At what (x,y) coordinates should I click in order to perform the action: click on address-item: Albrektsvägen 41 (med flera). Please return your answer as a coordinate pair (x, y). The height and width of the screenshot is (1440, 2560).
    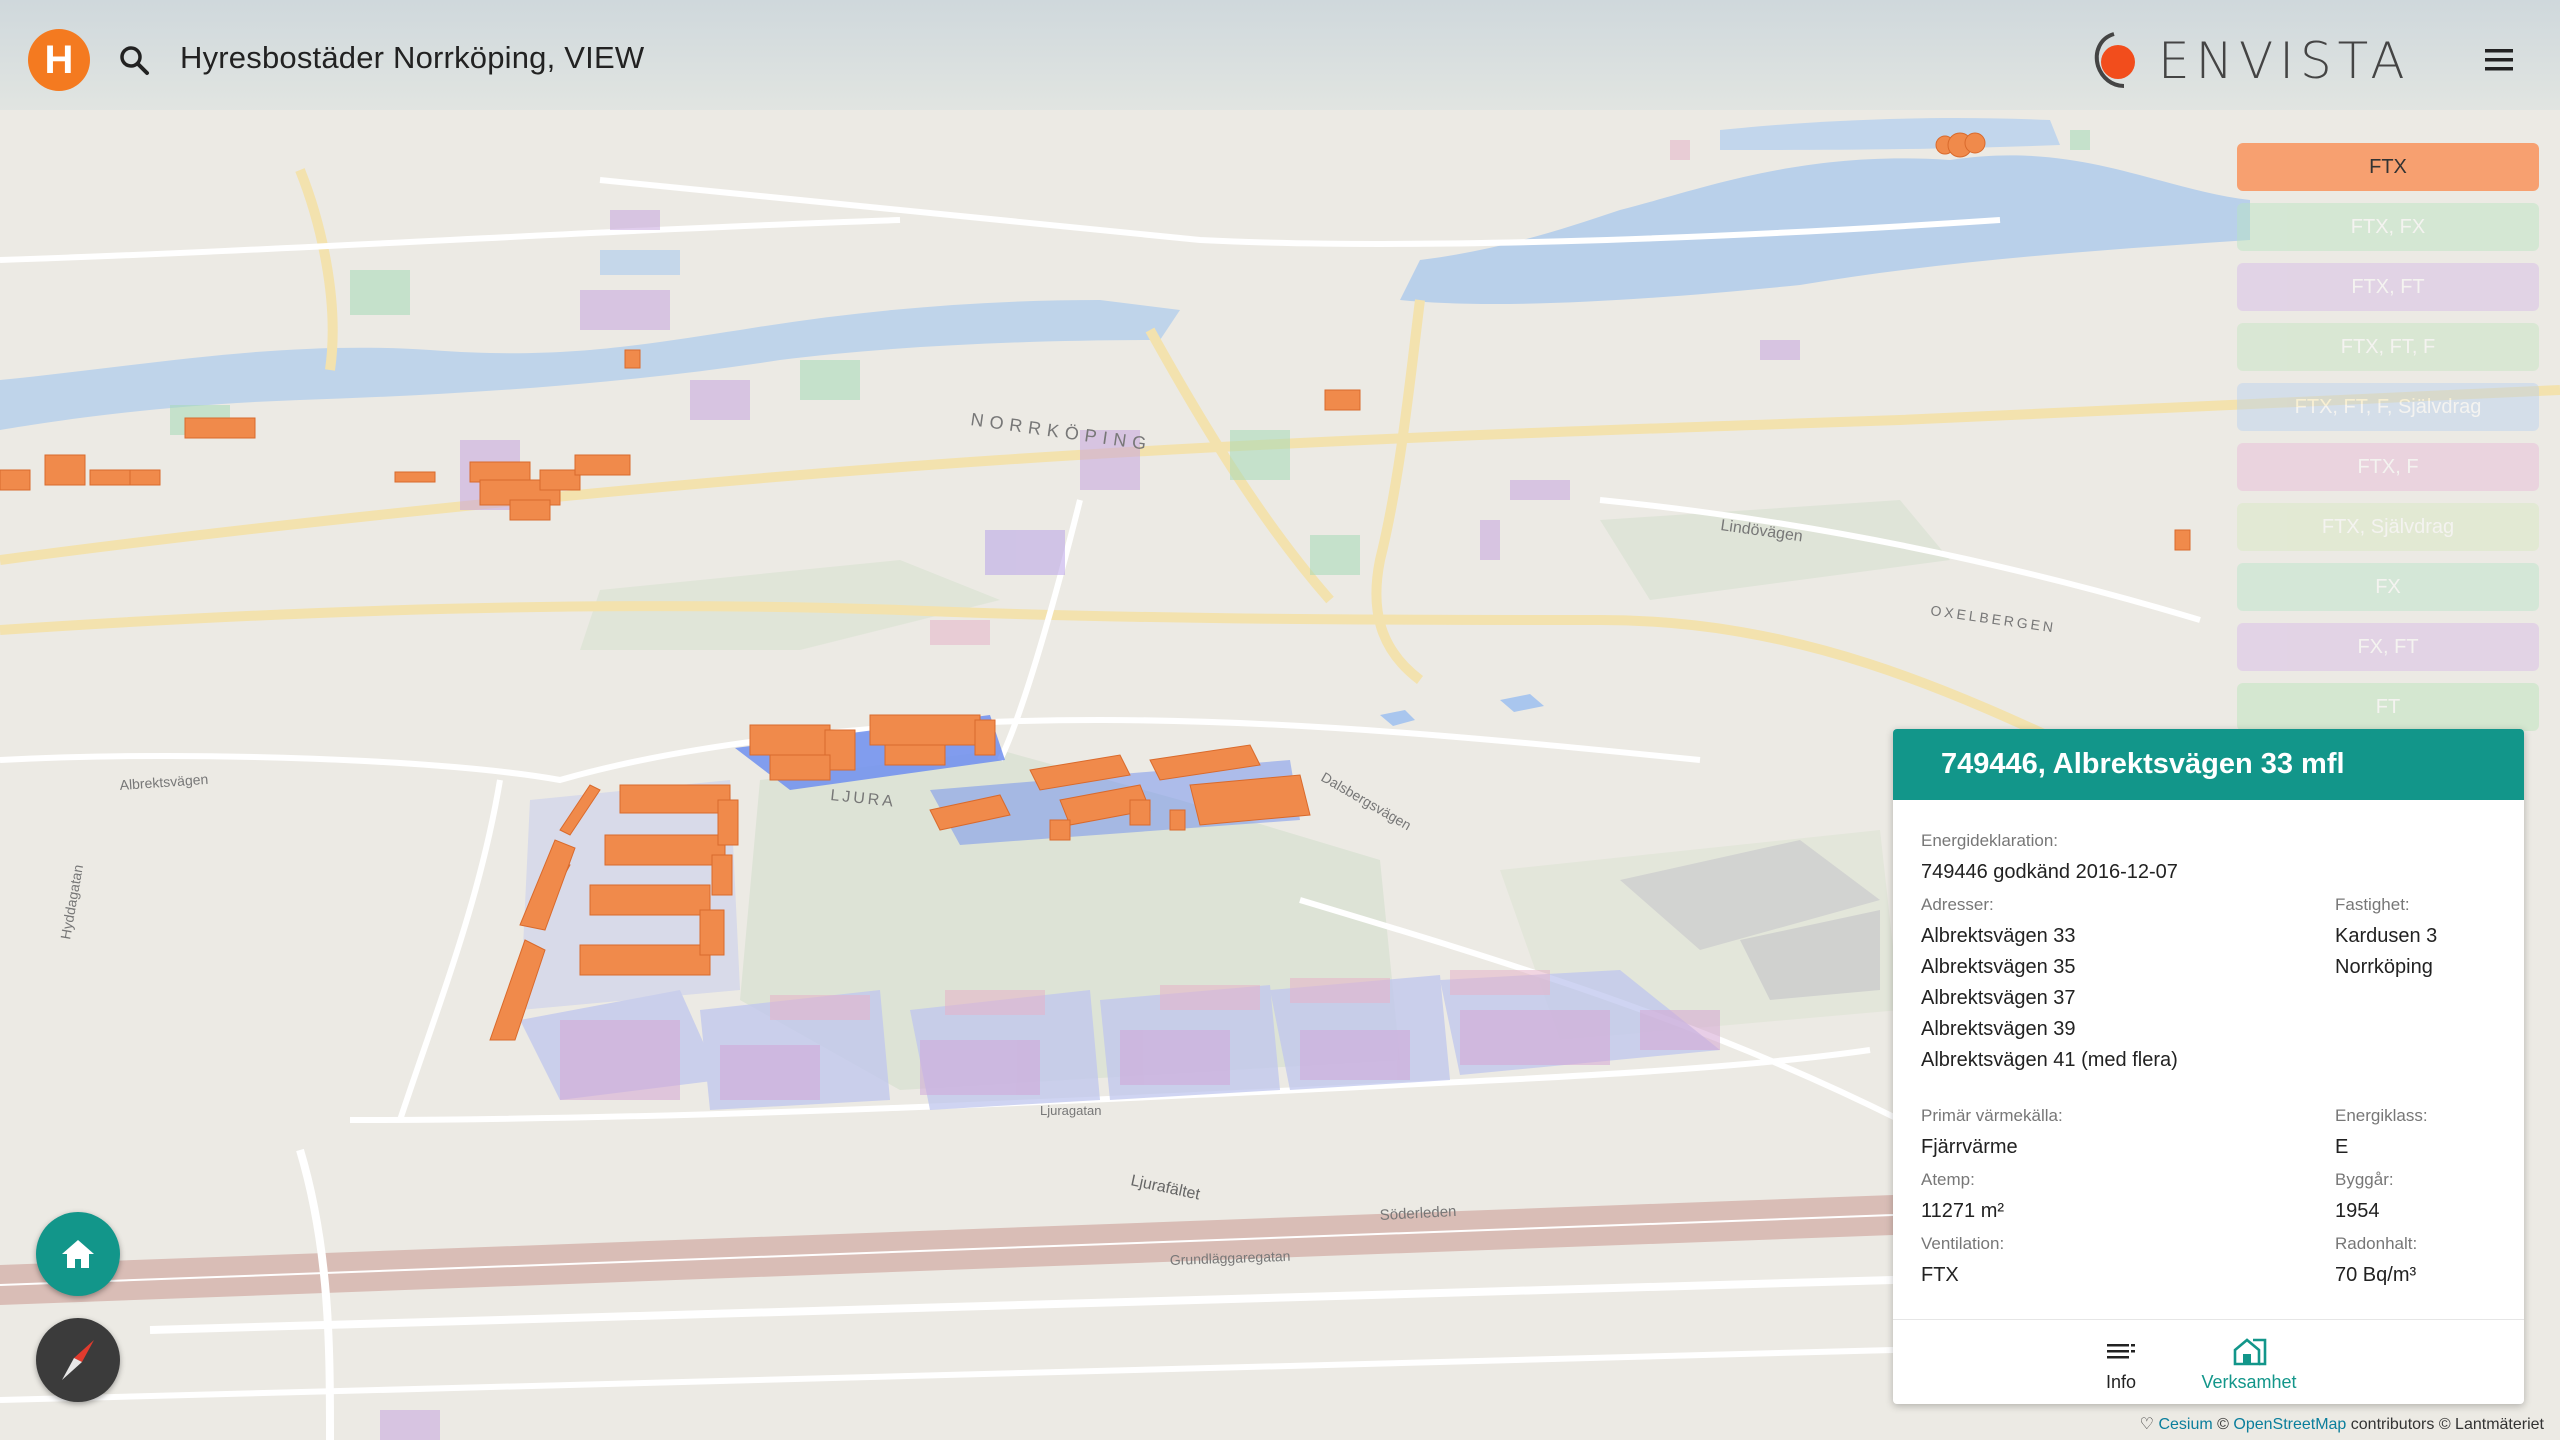
    Looking at the image, I should click on (2049, 1060).